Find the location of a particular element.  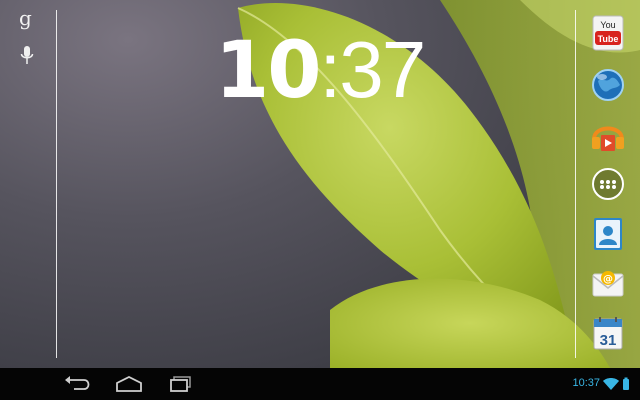

dock-divider is located at coordinates (575, 184).